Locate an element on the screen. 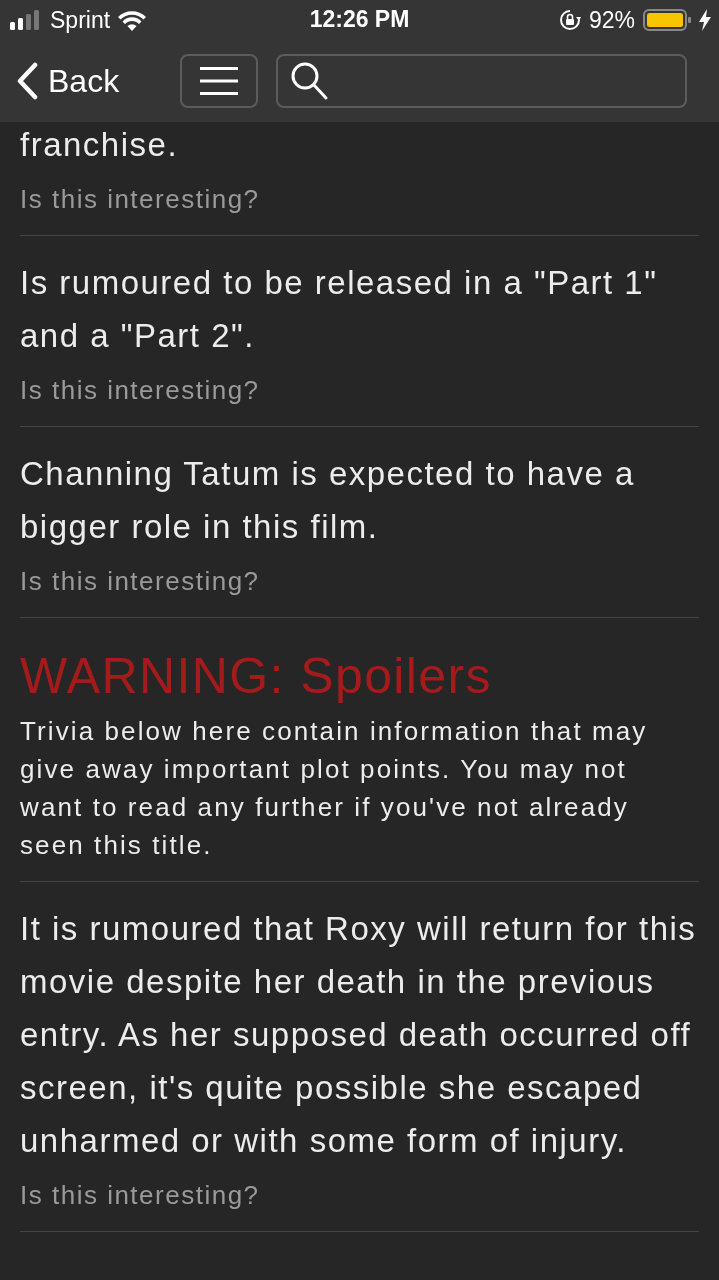  search-icon is located at coordinates (309, 81).